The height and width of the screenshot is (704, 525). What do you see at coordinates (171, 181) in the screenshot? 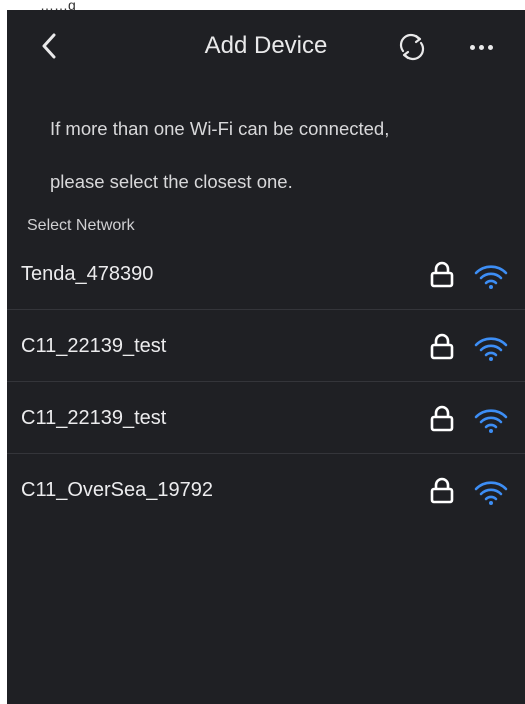
I see `tip-line-2: please select the closest one.` at bounding box center [171, 181].